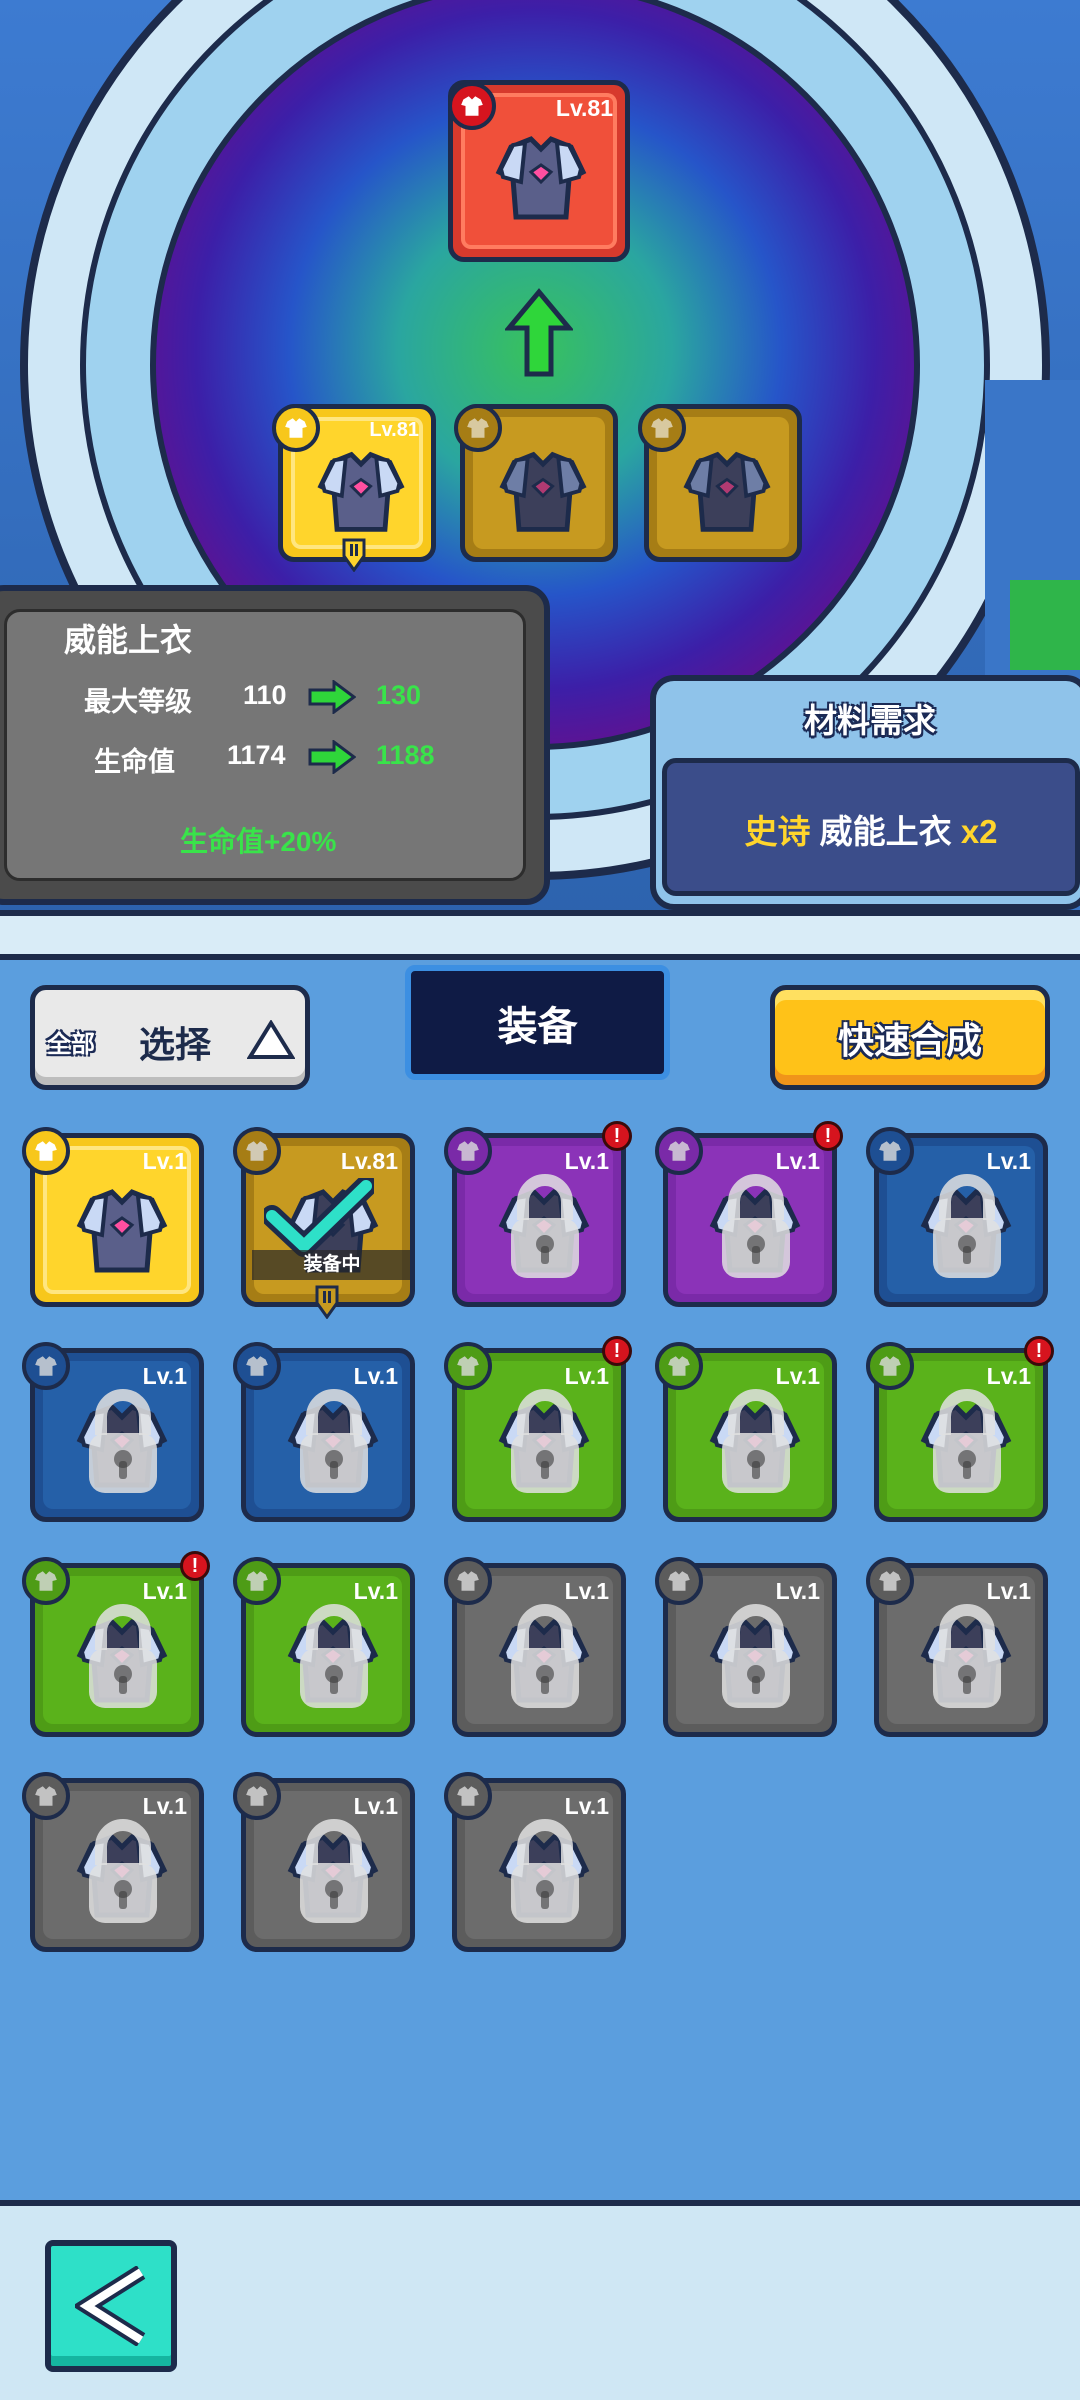  What do you see at coordinates (265, 695) in the screenshot?
I see `stat-from-max-level: 110` at bounding box center [265, 695].